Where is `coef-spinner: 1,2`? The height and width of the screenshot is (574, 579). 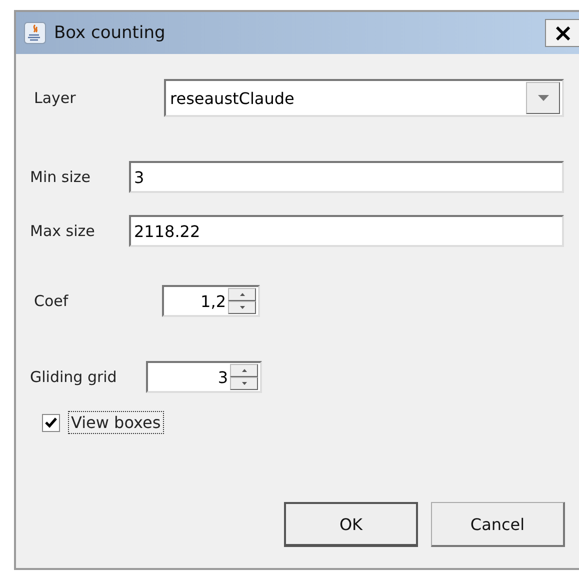 coef-spinner: 1,2 is located at coordinates (211, 301).